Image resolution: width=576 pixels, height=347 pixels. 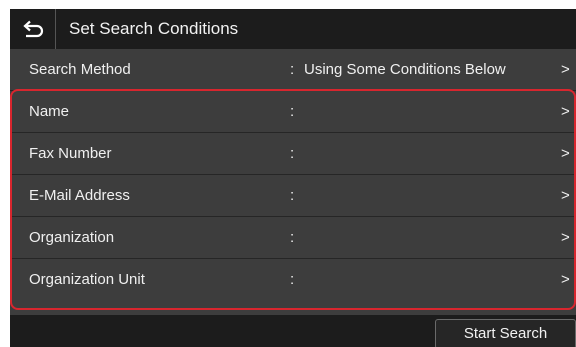 What do you see at coordinates (87, 279) in the screenshot?
I see `condition-label: Organization Unit` at bounding box center [87, 279].